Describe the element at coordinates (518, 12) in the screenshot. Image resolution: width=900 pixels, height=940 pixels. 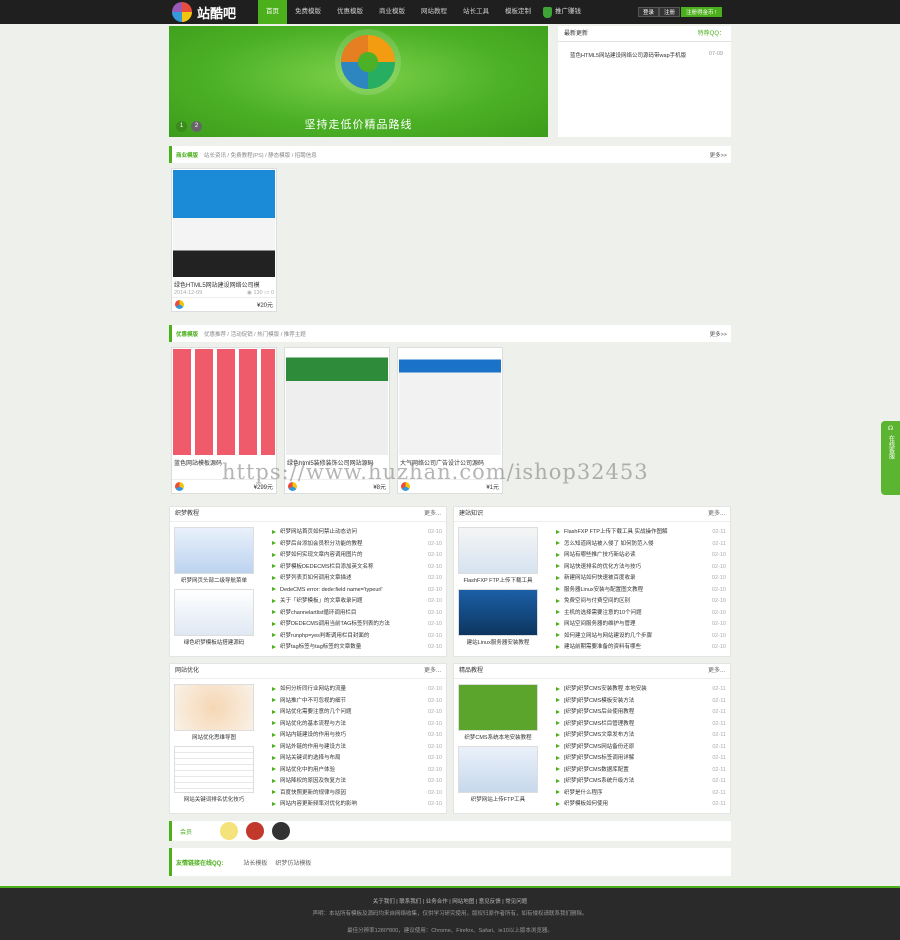
I see `nav-custom: 模板定制` at that location.